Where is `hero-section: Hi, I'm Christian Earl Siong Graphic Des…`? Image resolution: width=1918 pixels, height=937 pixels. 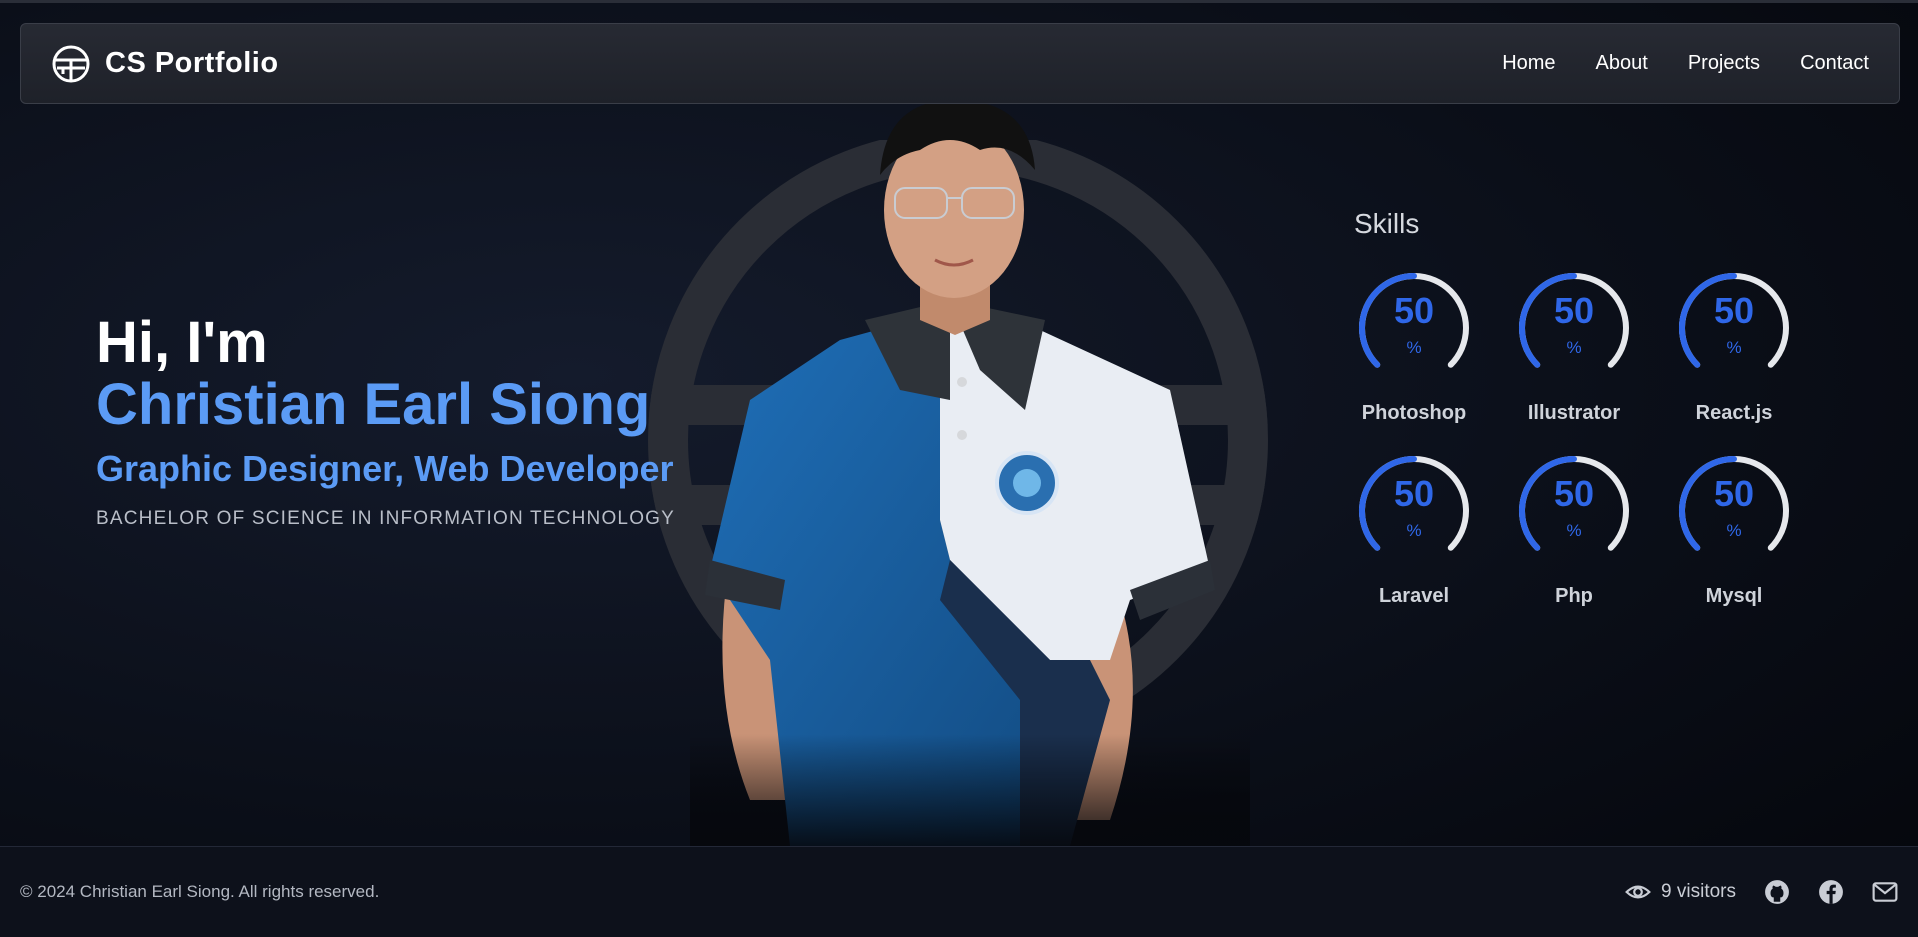 hero-section: Hi, I'm Christian Earl Siong Graphic Des… is located at coordinates (396, 421).